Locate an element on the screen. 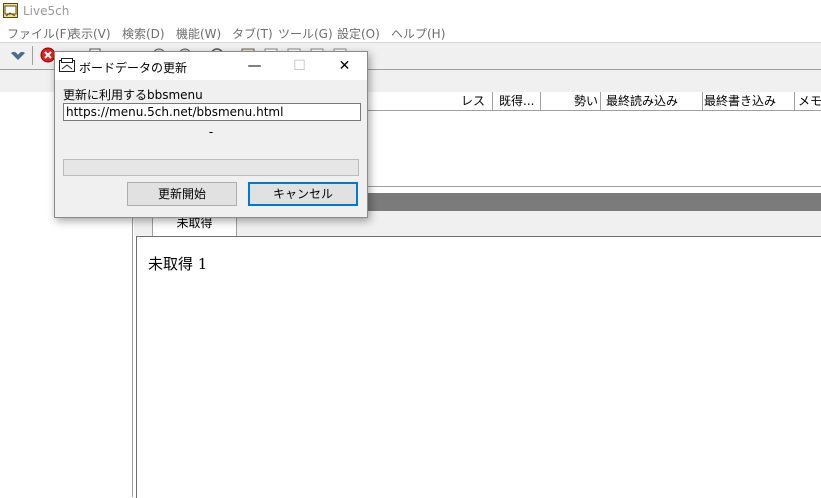  status-text: - is located at coordinates (211, 132).